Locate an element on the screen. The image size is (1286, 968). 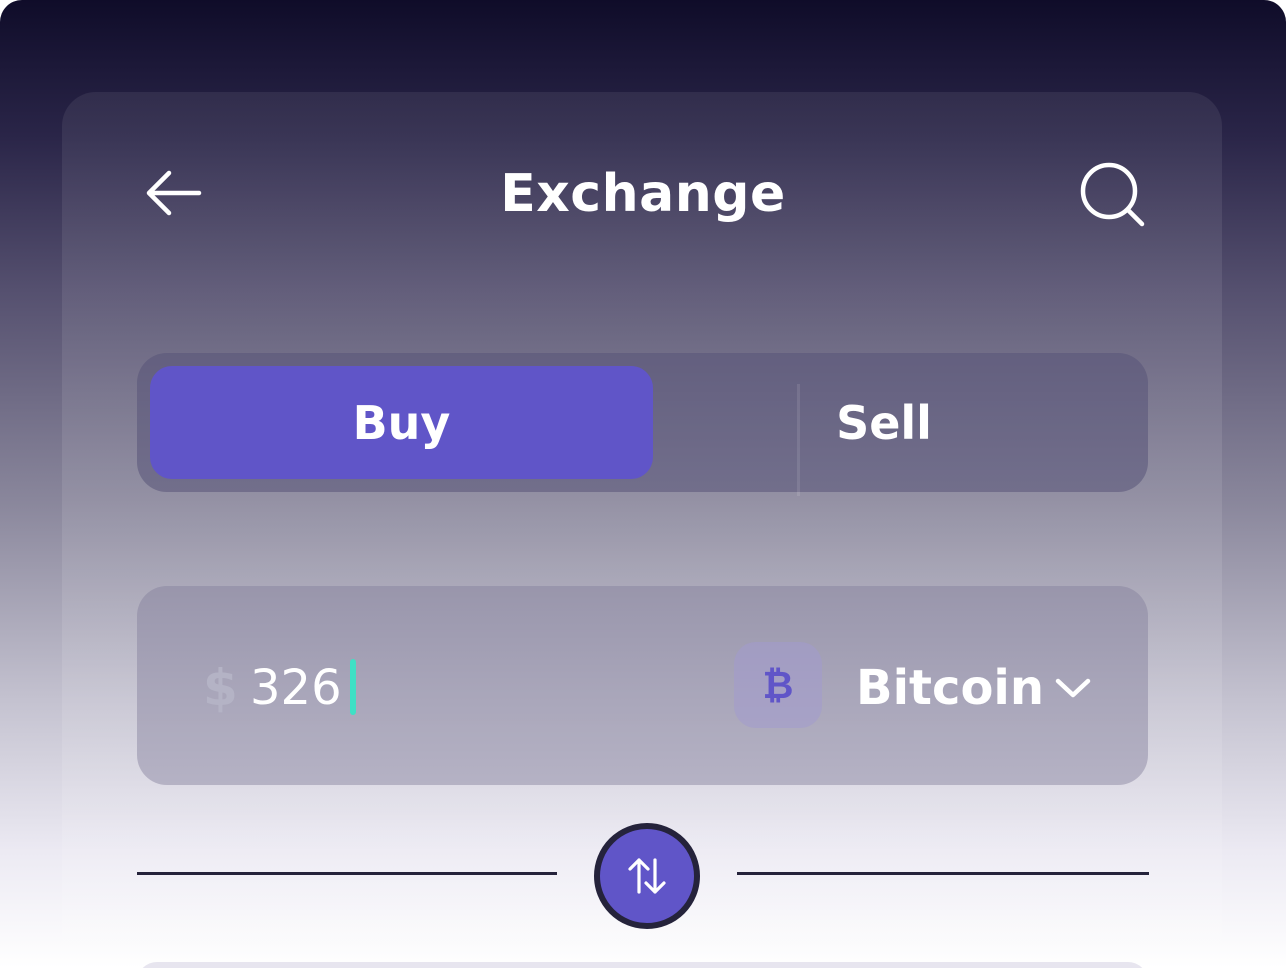
text-cursor is located at coordinates (353, 687).